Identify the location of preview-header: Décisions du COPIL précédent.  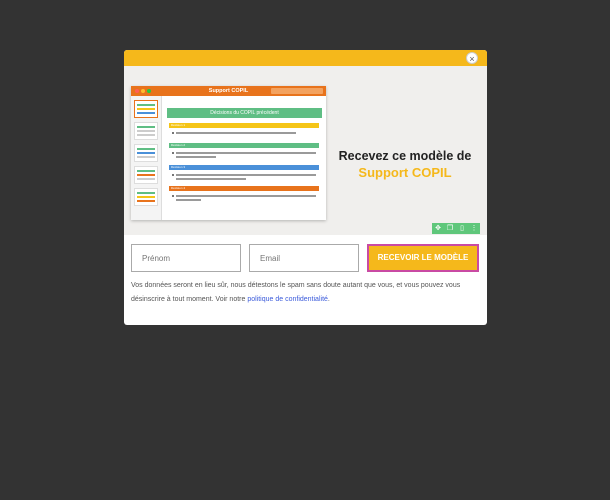
(244, 113).